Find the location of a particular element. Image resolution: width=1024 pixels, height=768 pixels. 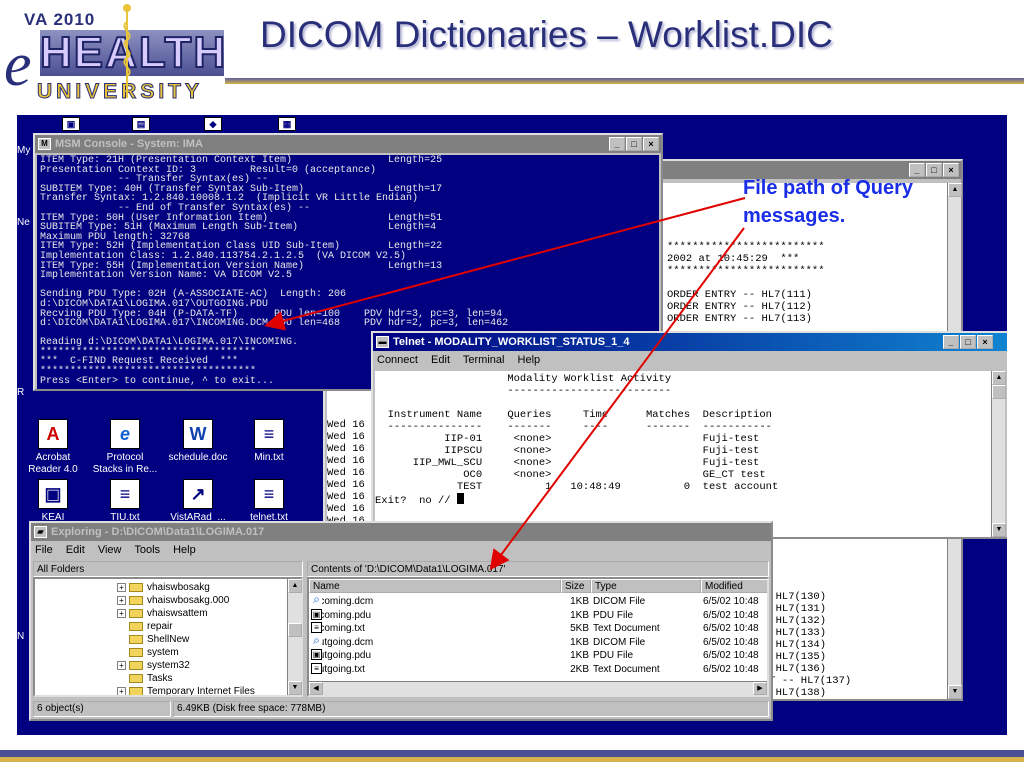

file-row: ▣ Outgoing.pdu 1KB PDU File 6/5/02 10:48 is located at coordinates (538, 655).